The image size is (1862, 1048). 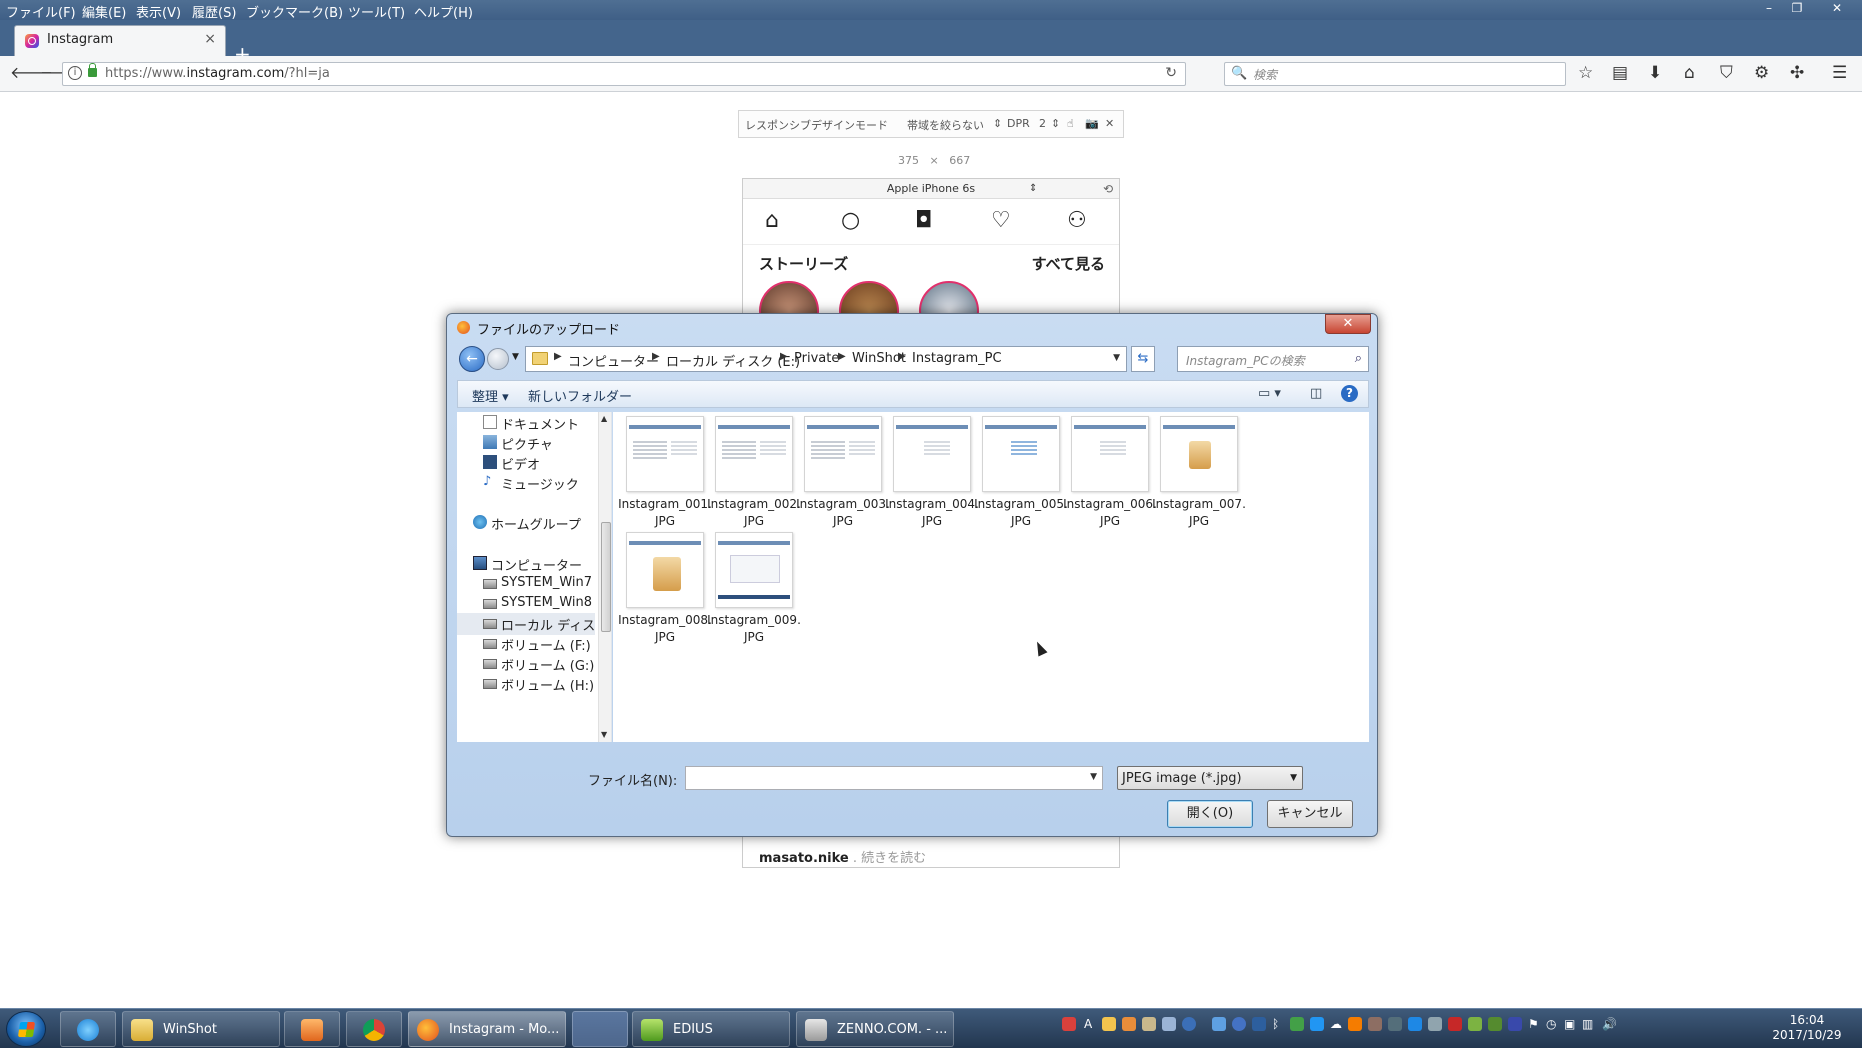 What do you see at coordinates (1021, 471) in the screenshot?
I see `file-item: Instagram_005. JPG` at bounding box center [1021, 471].